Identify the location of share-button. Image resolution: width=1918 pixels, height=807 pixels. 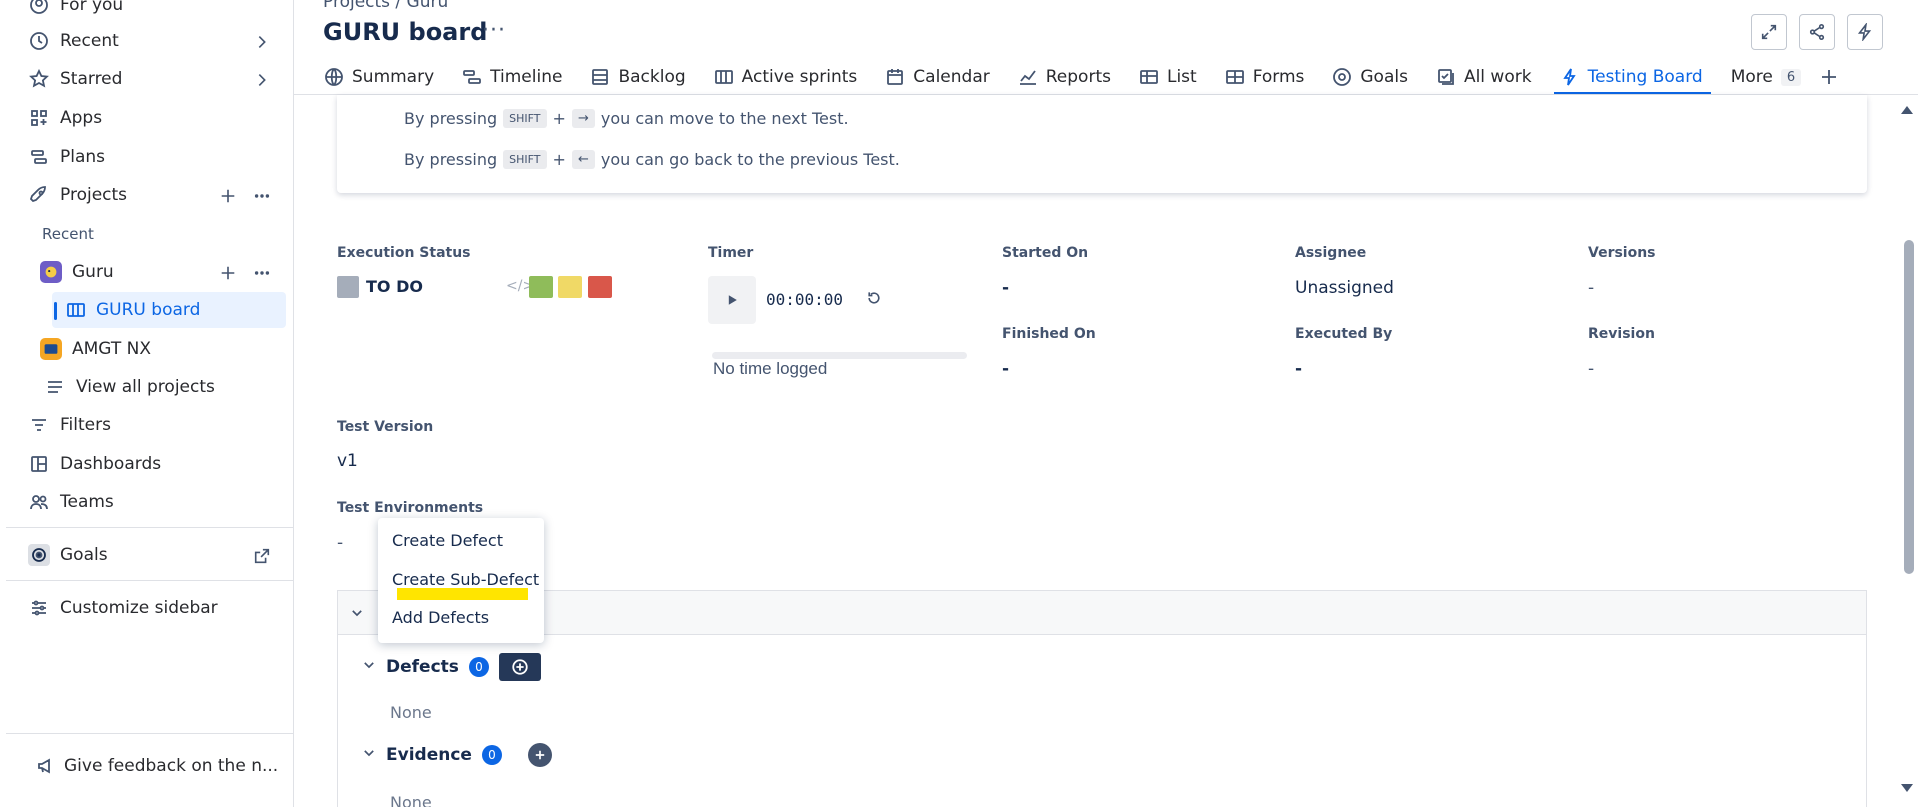
(1817, 32).